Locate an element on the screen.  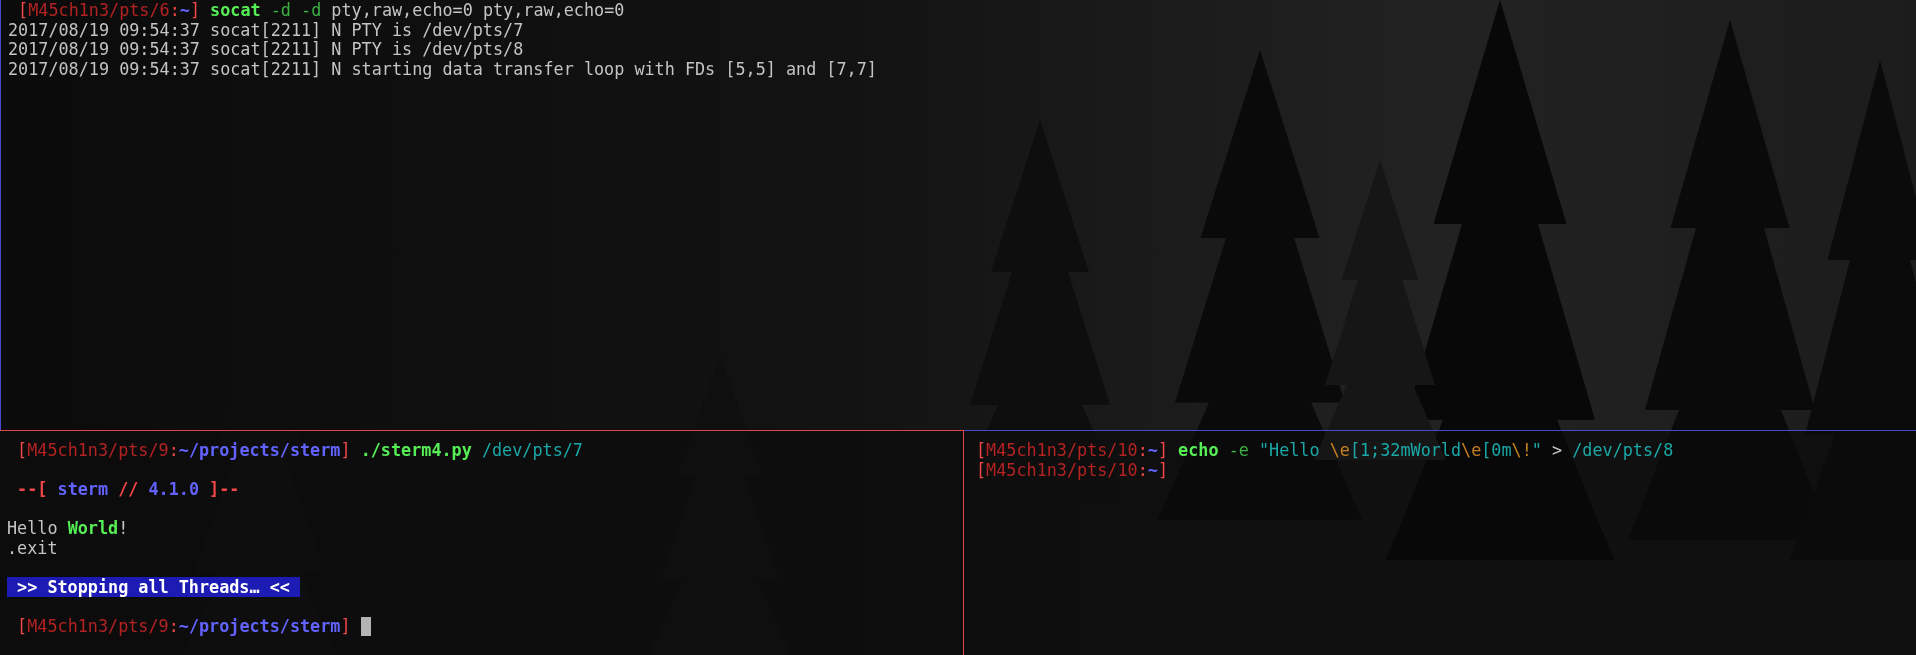
terminal-line: Hello World! is located at coordinates (68, 529).